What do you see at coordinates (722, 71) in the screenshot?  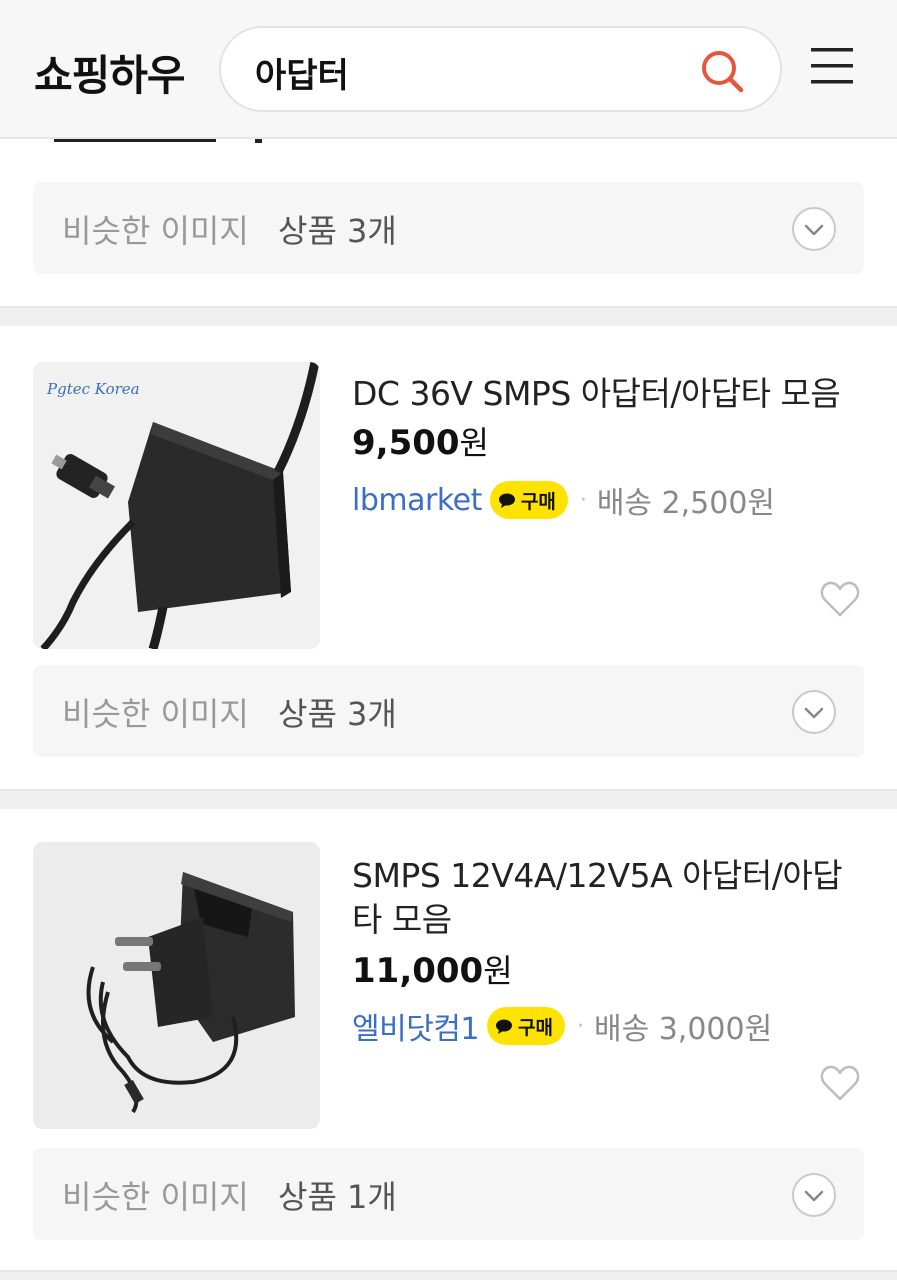 I see `search-icon` at bounding box center [722, 71].